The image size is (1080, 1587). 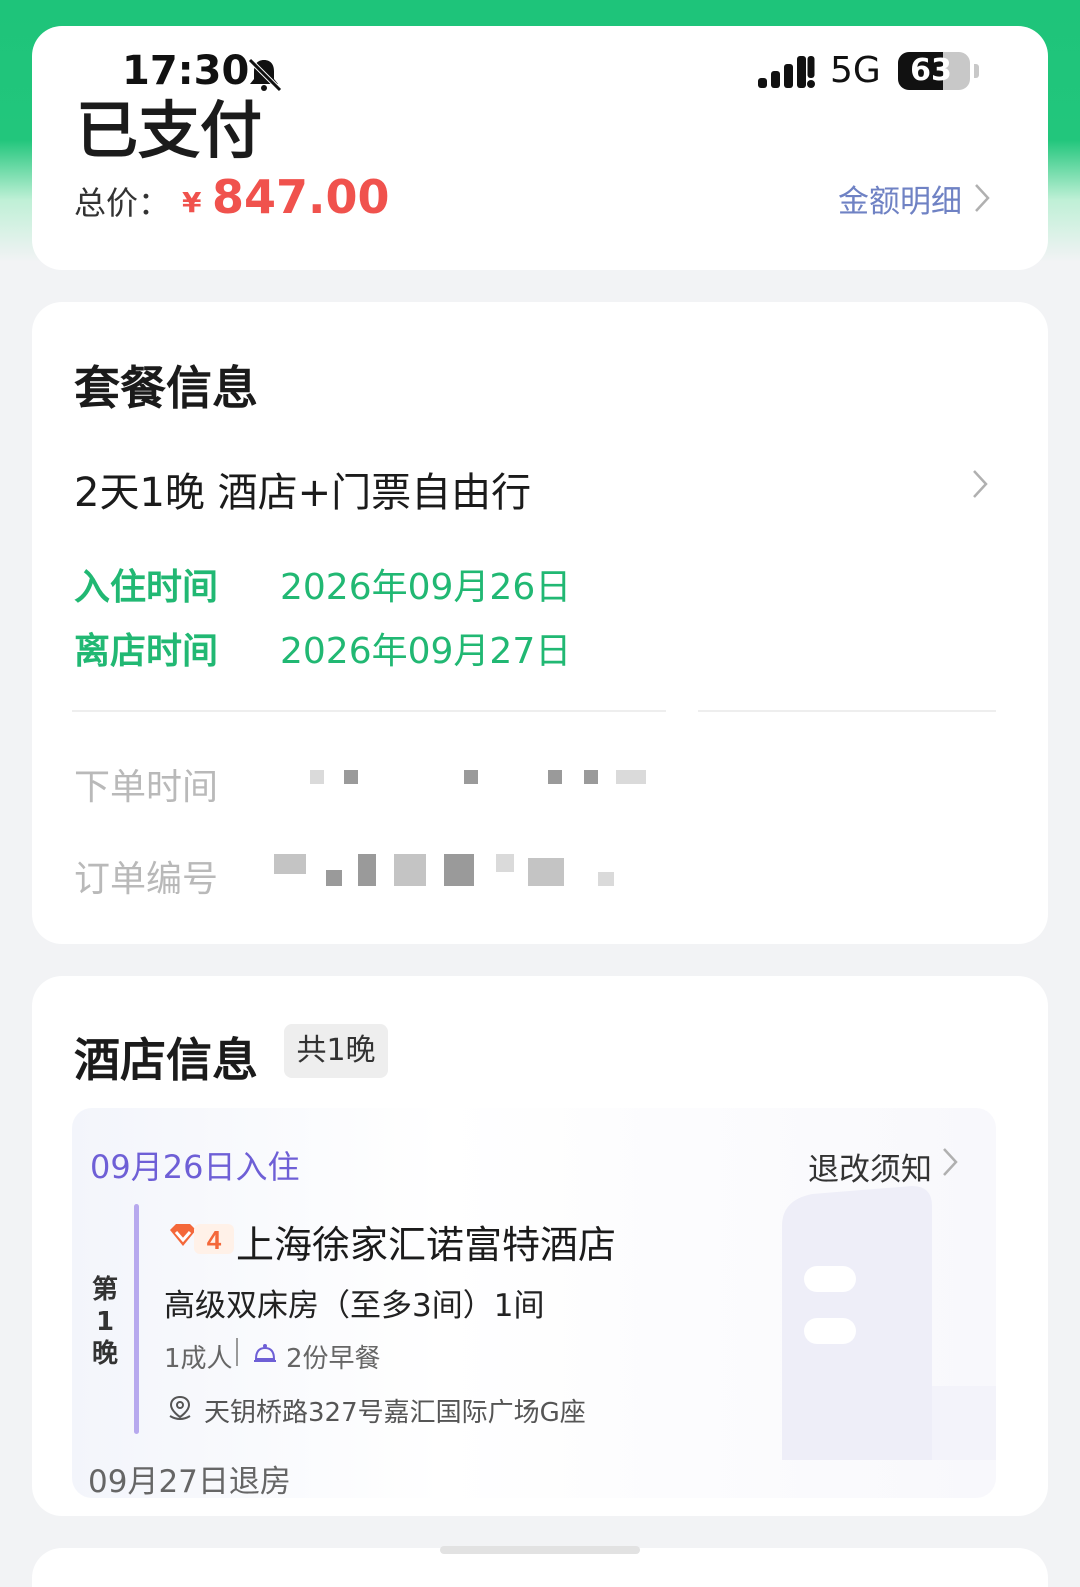 I want to click on battery-icon: 63, so click(x=934, y=71).